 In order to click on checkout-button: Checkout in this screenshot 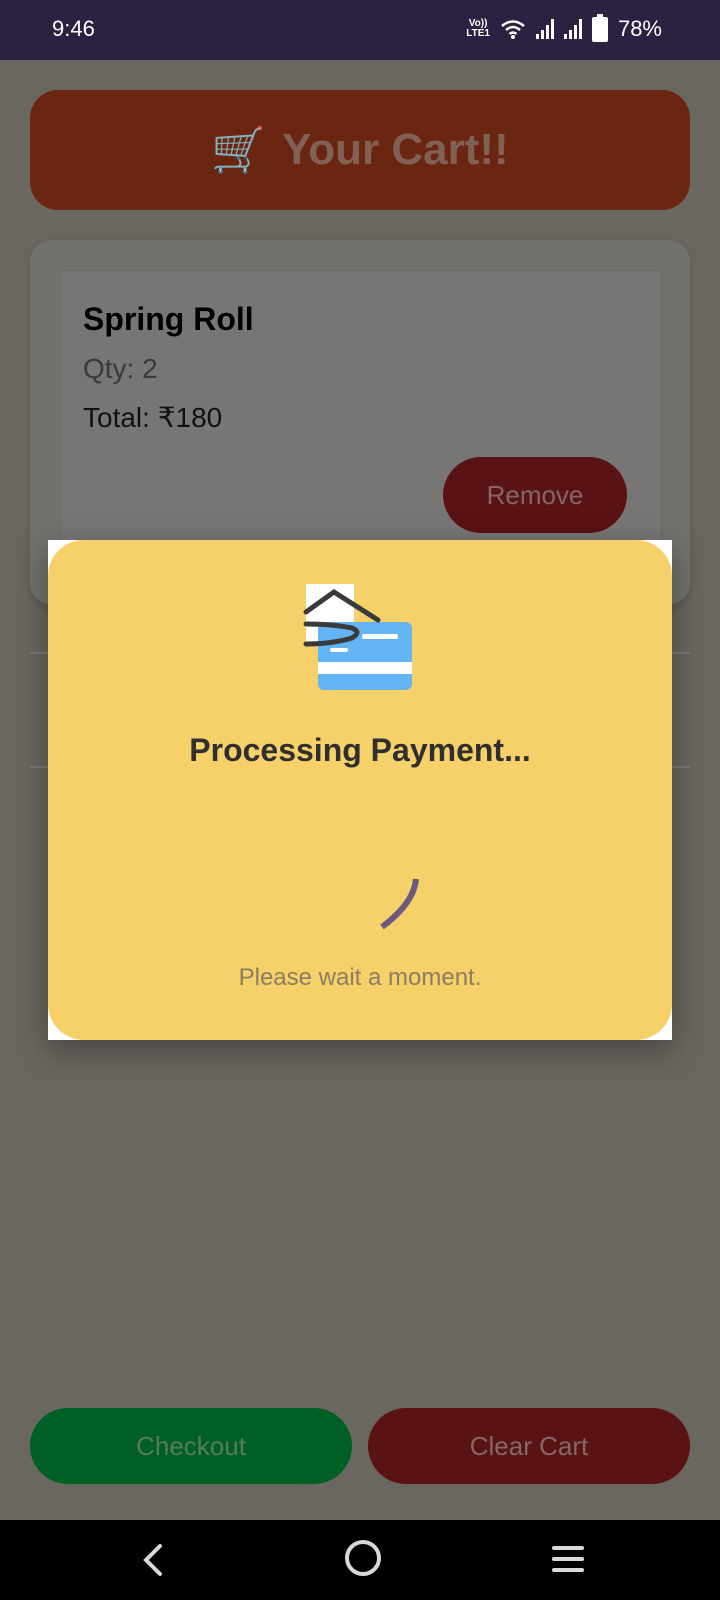, I will do `click(191, 1446)`.